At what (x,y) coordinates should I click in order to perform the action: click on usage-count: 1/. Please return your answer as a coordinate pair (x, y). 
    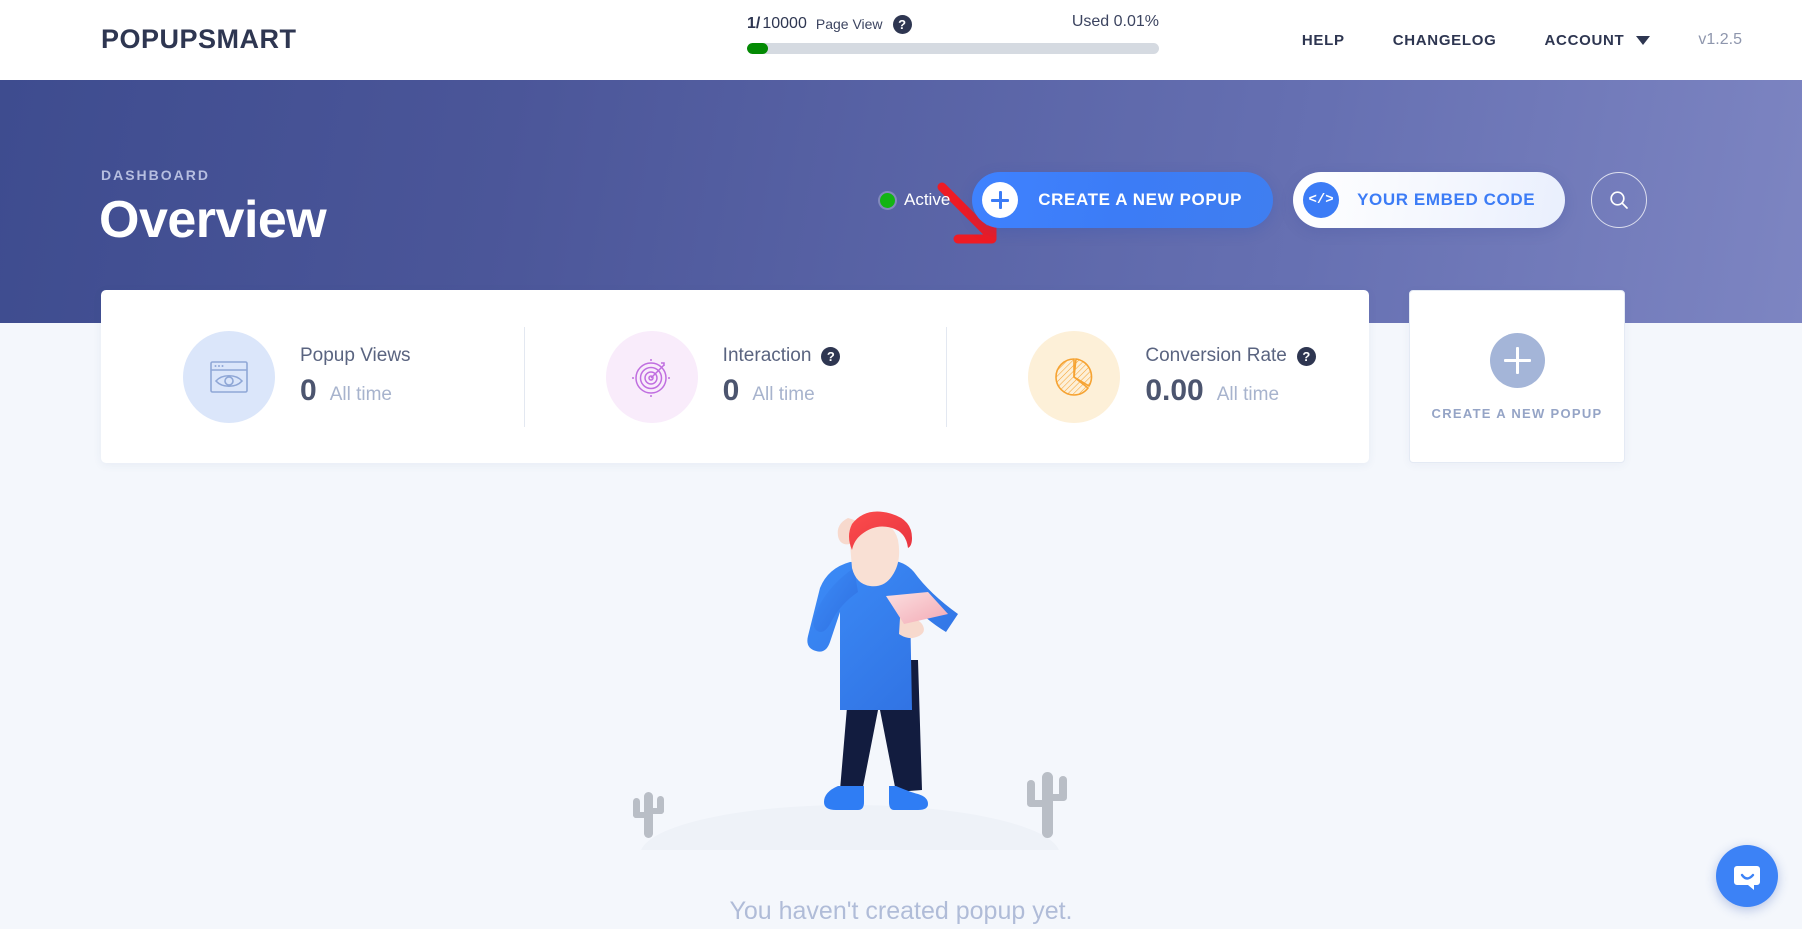
    Looking at the image, I should click on (754, 23).